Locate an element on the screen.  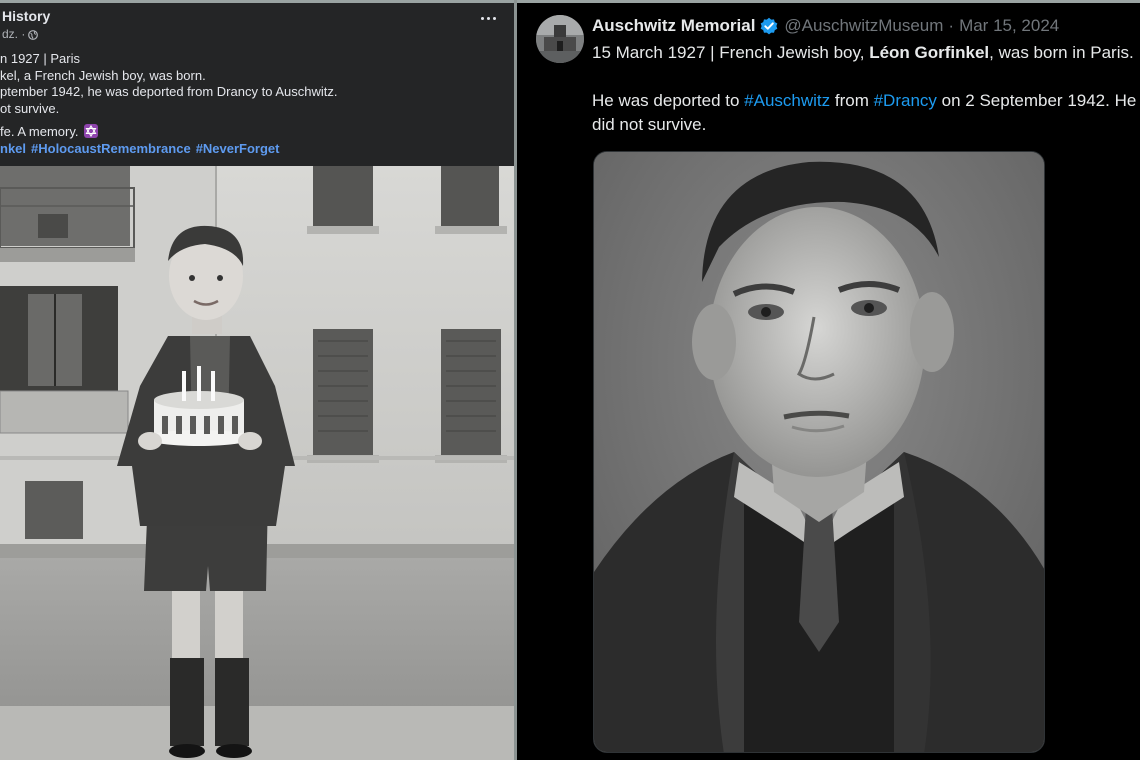
post-meta: dz. · is located at coordinates (20, 34).